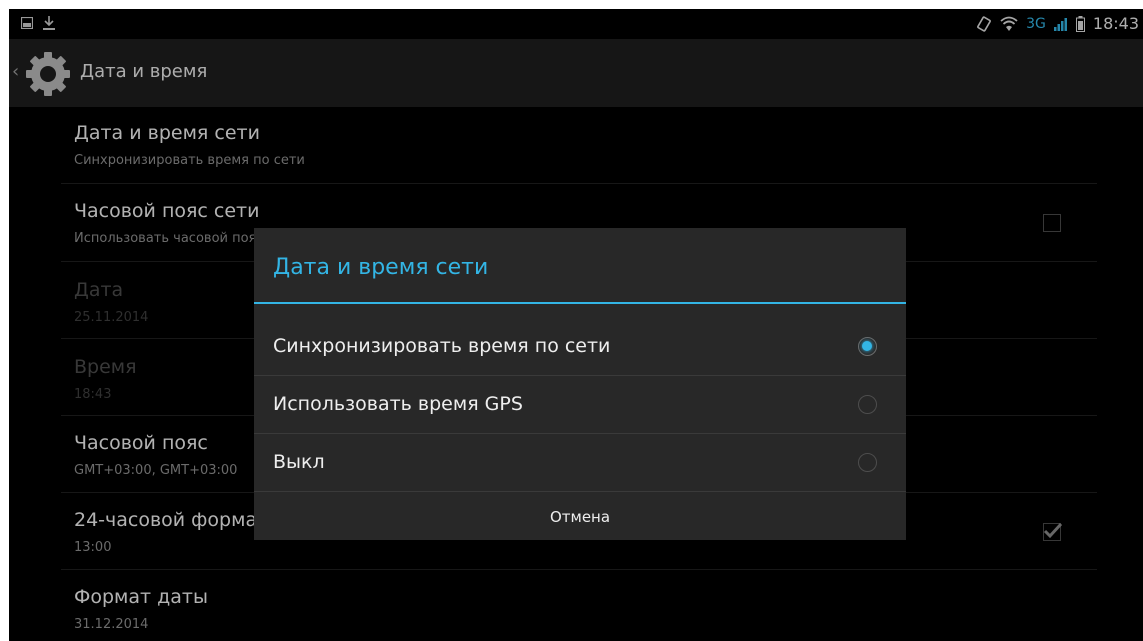 The image size is (1143, 641). I want to click on rotate-icon, so click(984, 23).